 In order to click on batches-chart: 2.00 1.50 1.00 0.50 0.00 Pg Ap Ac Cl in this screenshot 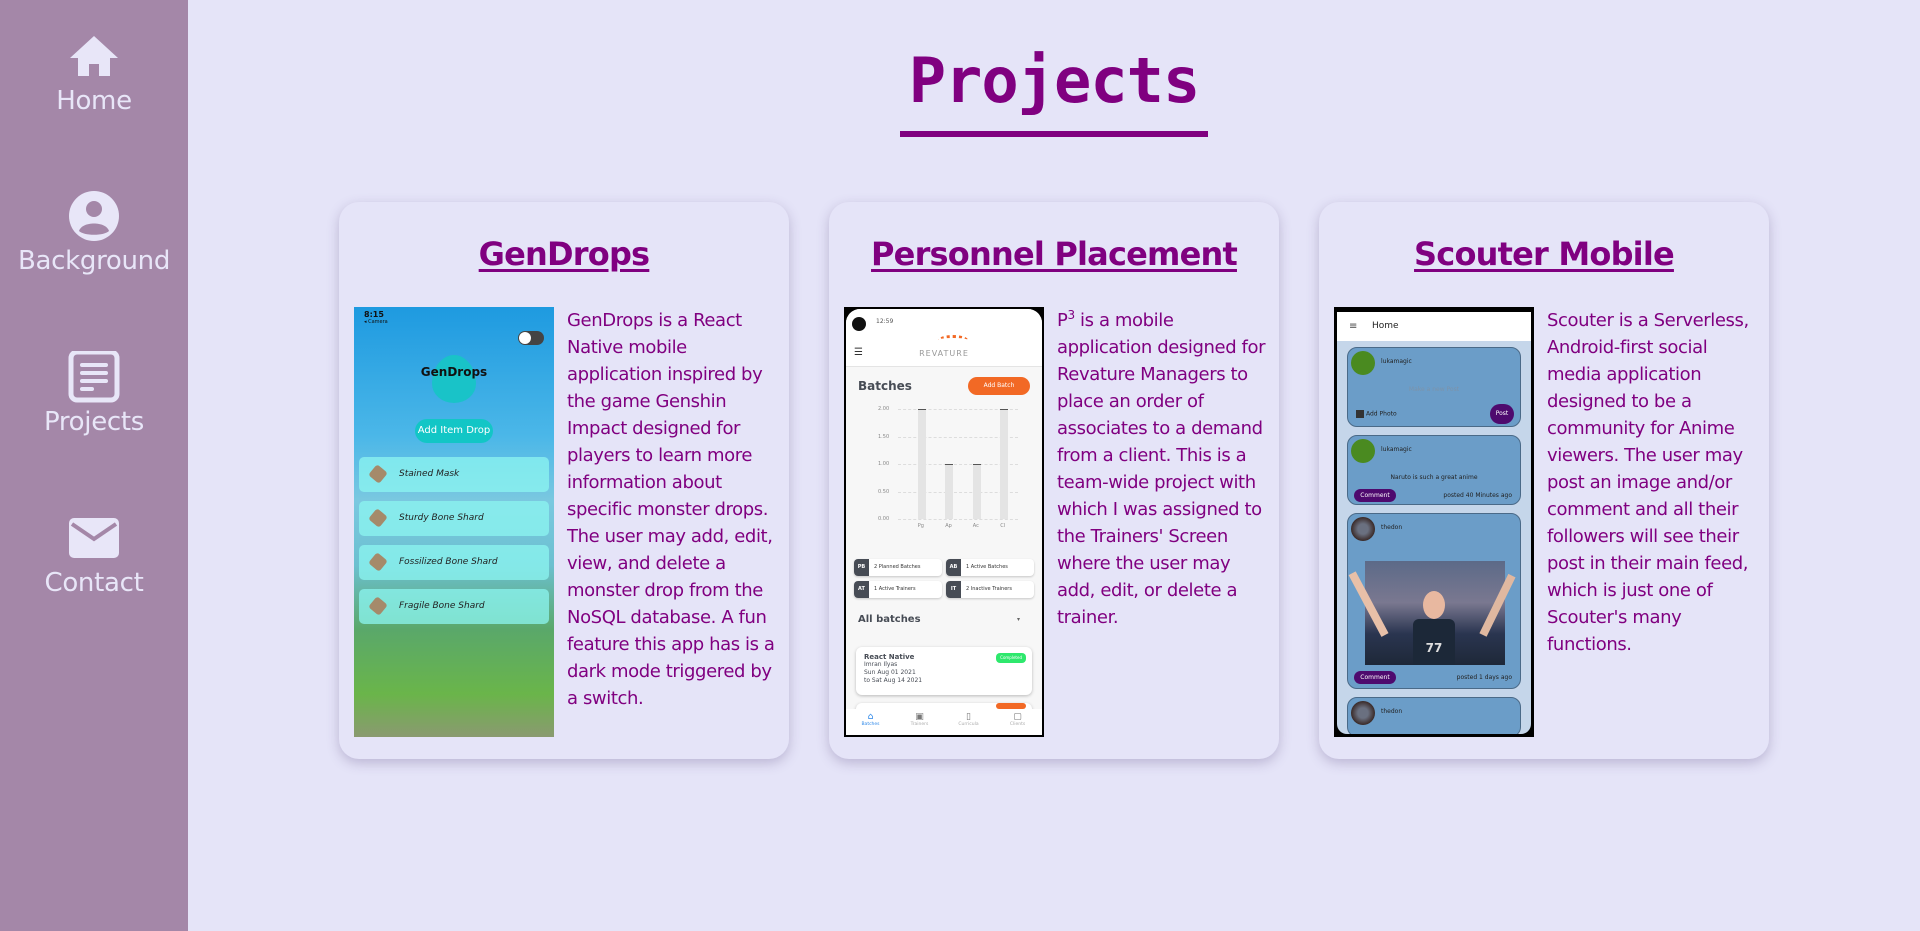, I will do `click(948, 467)`.